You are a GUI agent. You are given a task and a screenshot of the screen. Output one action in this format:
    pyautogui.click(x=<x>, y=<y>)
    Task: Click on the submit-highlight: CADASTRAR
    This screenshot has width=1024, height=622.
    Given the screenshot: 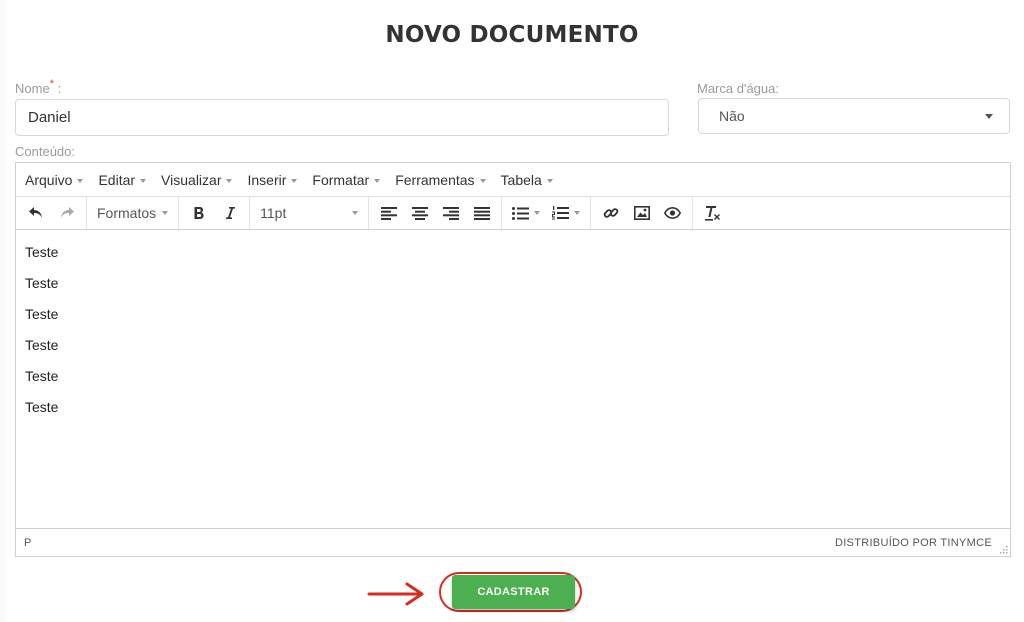 What is the action you would take?
    pyautogui.click(x=510, y=592)
    